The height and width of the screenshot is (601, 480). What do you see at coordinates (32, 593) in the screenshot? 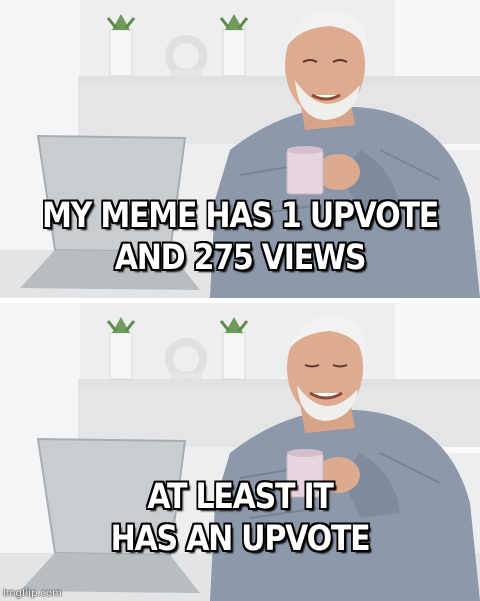
I see `imgflip-watermark: imgflip.com` at bounding box center [32, 593].